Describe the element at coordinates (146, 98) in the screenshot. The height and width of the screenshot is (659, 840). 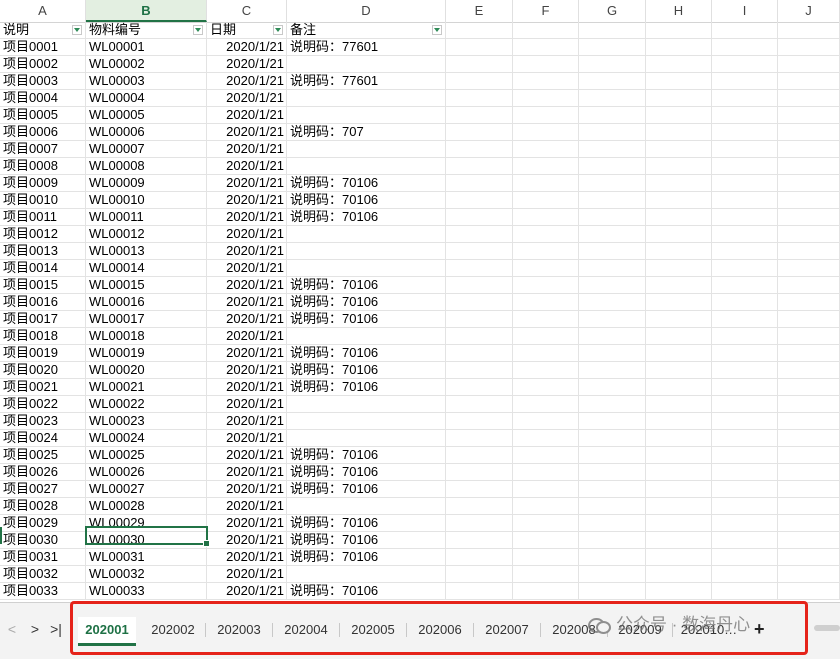
I see `cell: WL00004` at that location.